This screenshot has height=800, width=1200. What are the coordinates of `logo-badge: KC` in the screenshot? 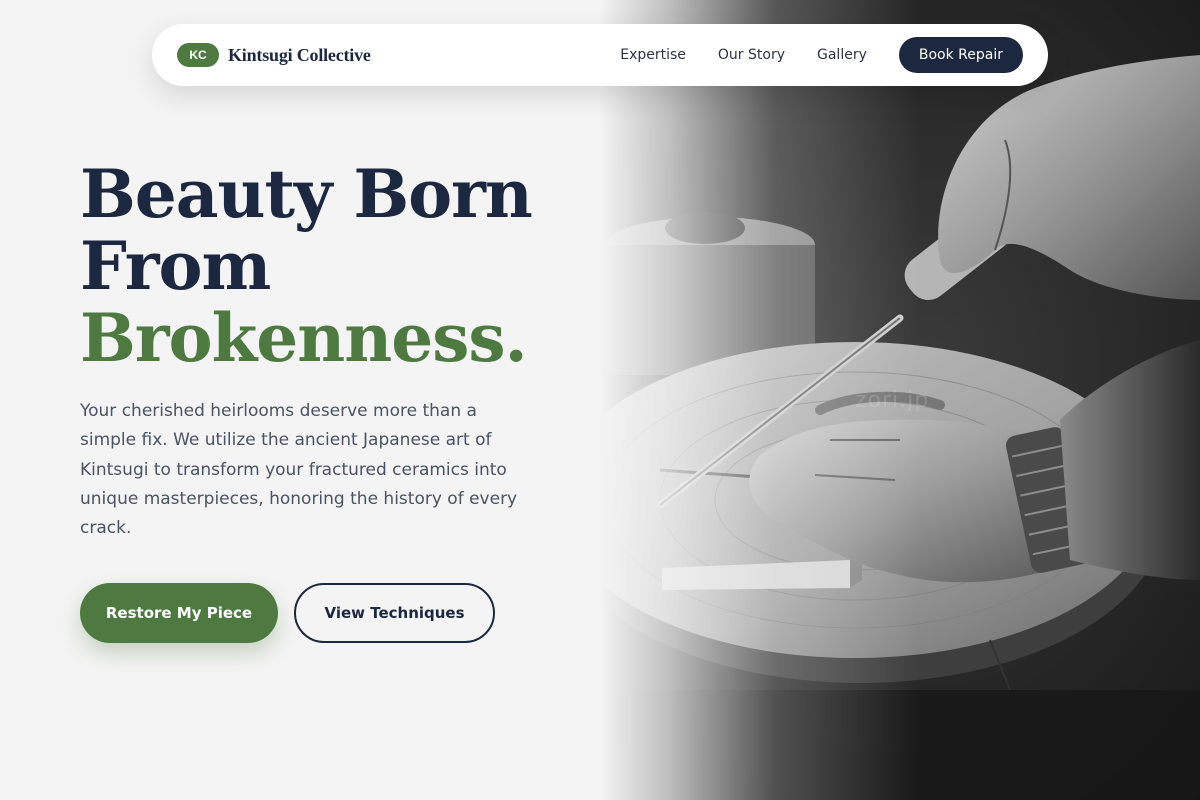 It's located at (198, 55).